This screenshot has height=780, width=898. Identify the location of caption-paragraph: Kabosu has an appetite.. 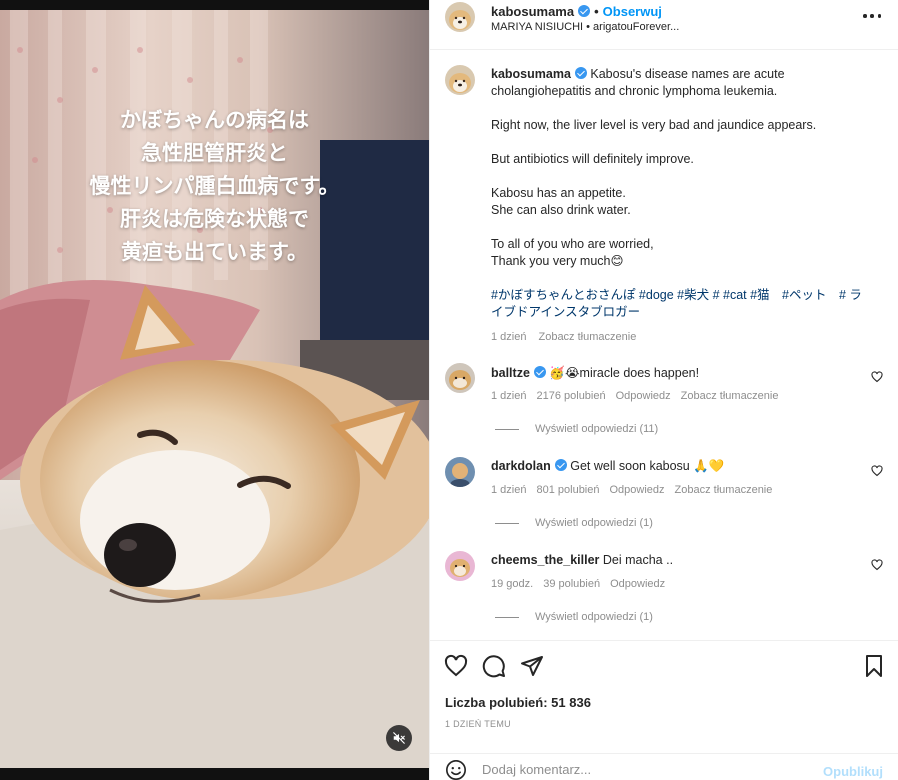
(558, 193).